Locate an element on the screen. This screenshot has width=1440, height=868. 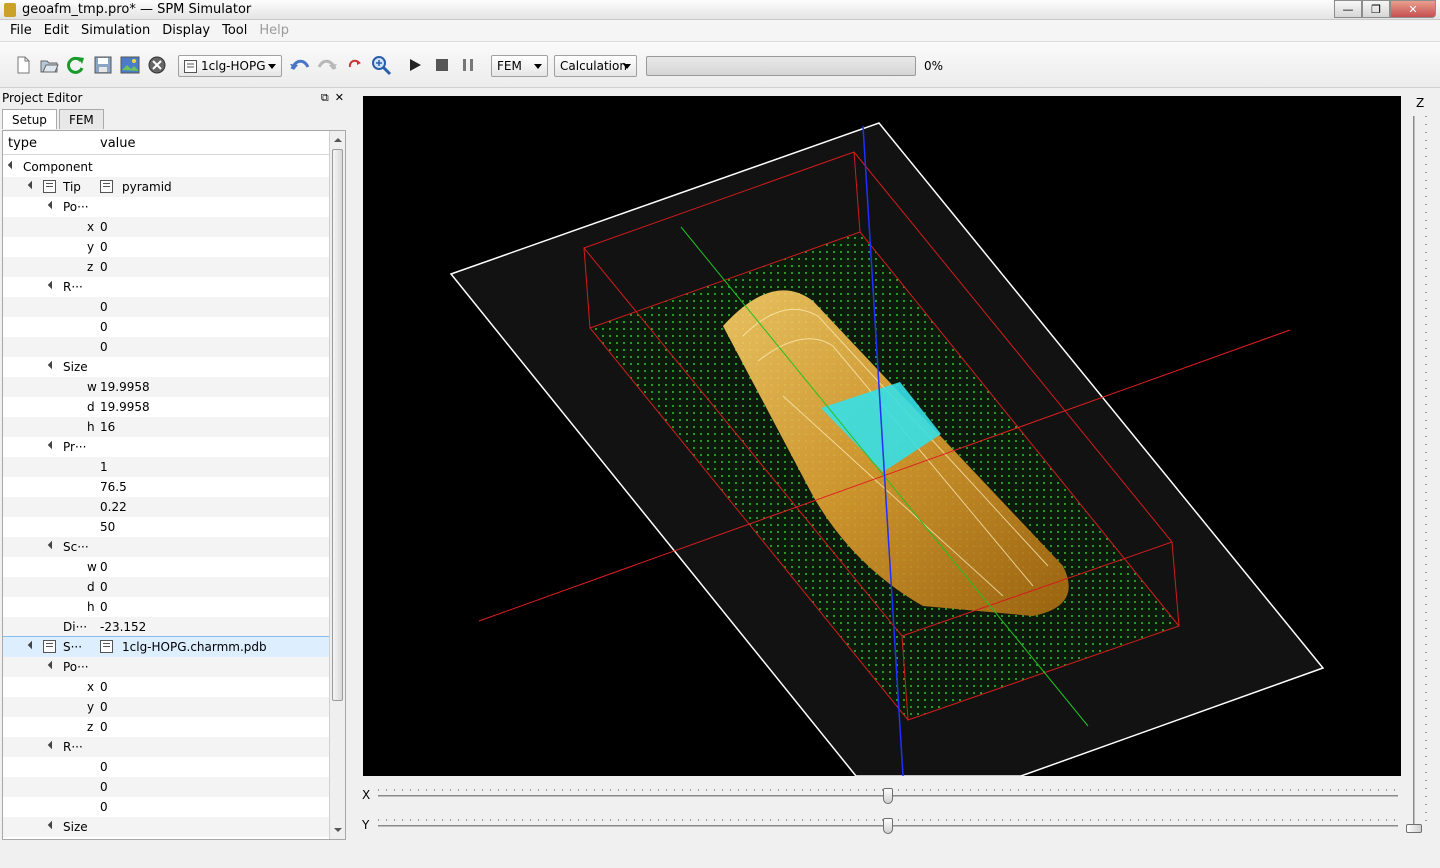
tree-row: 50 is located at coordinates (166, 527).